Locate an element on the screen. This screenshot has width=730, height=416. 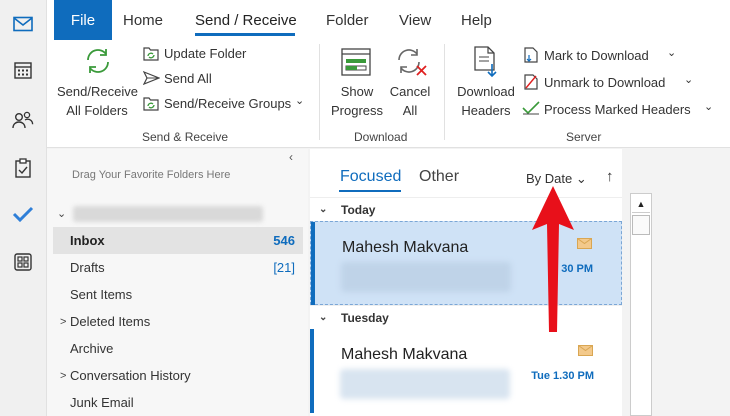
scroll-thumb is located at coordinates (641, 225).